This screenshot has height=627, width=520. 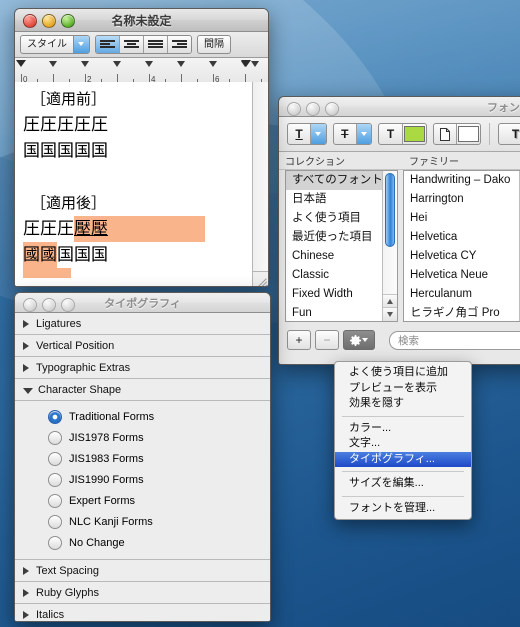 What do you see at coordinates (141, 71) in the screenshot?
I see `document-ruler: 0246` at bounding box center [141, 71].